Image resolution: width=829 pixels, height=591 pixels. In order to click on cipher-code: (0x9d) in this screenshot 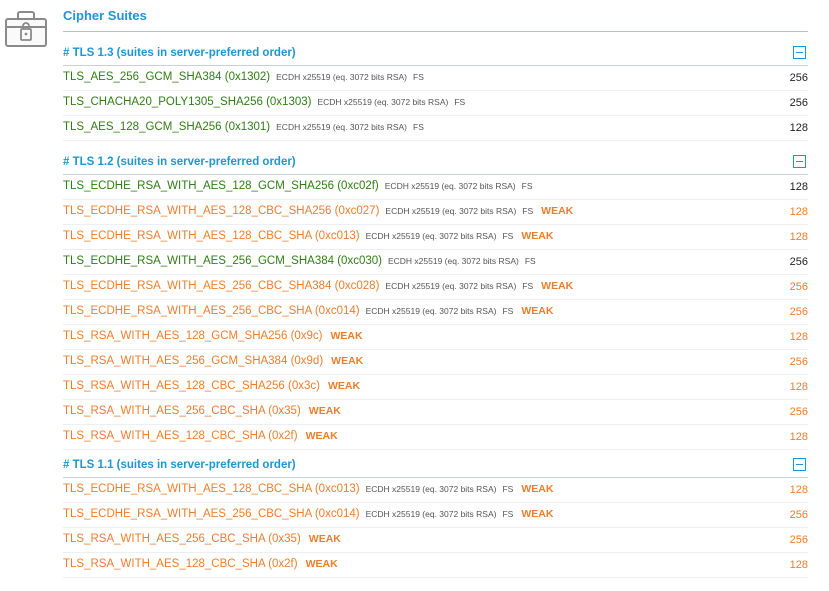, I will do `click(307, 361)`.